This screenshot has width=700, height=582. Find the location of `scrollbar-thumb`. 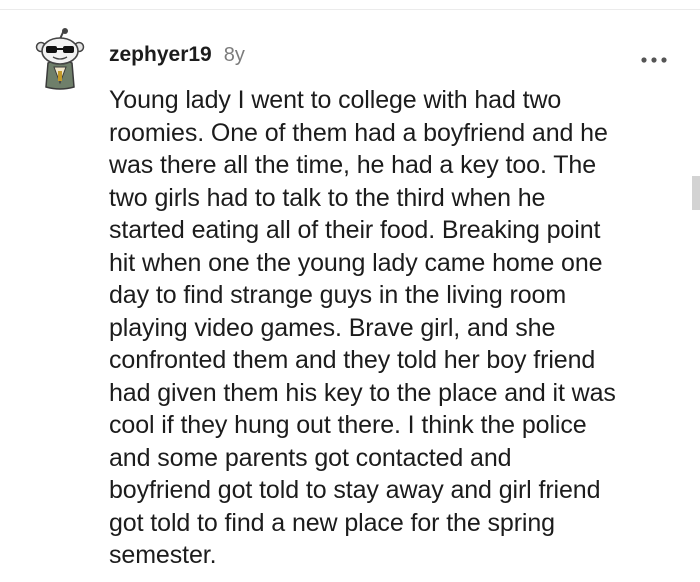

scrollbar-thumb is located at coordinates (696, 193).